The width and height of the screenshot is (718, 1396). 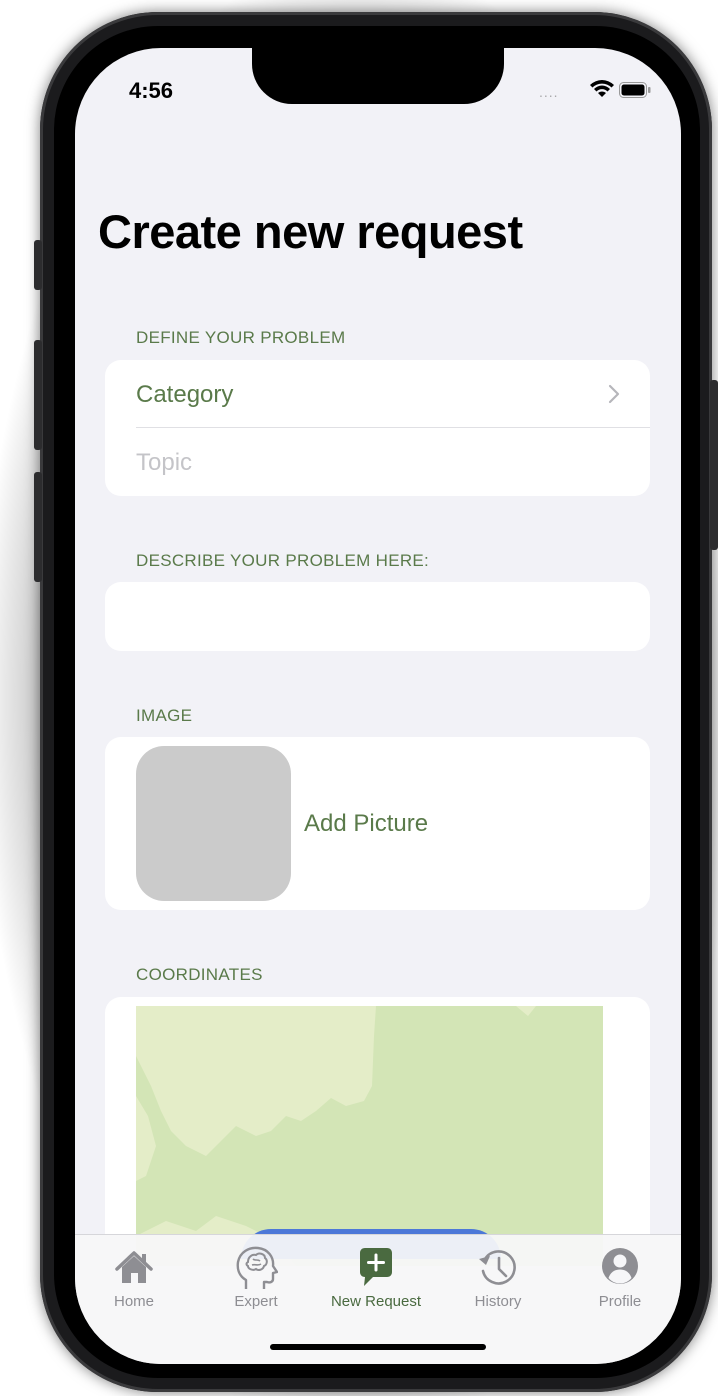 I want to click on volume-up-button, so click(x=38, y=395).